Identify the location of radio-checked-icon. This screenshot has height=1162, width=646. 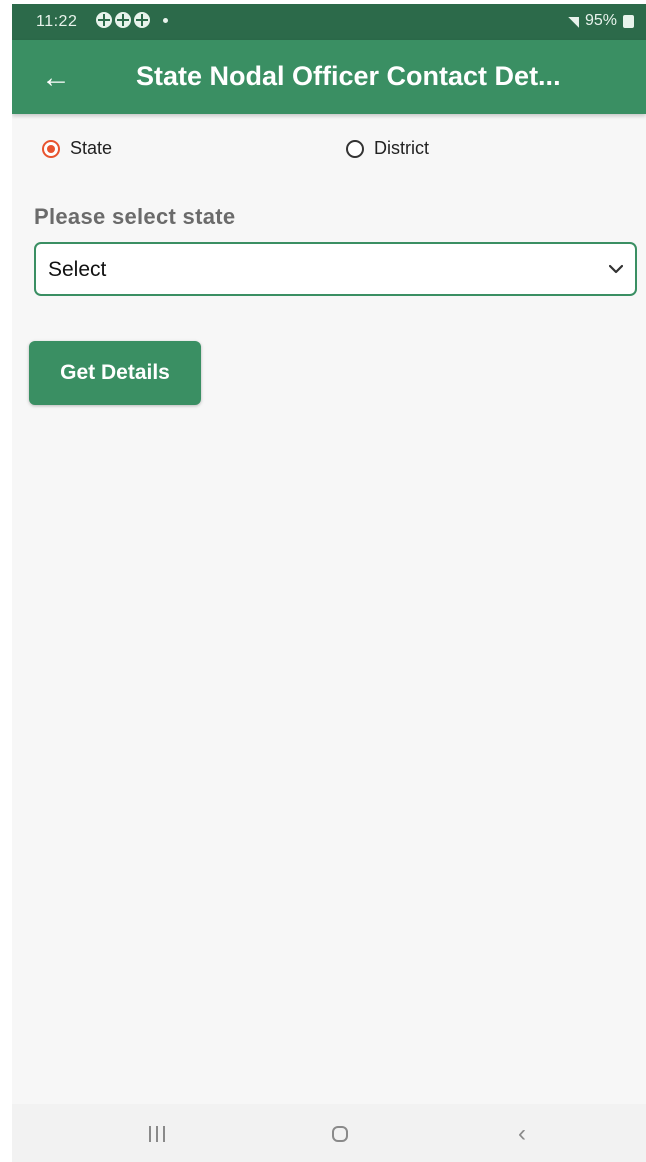
(51, 148).